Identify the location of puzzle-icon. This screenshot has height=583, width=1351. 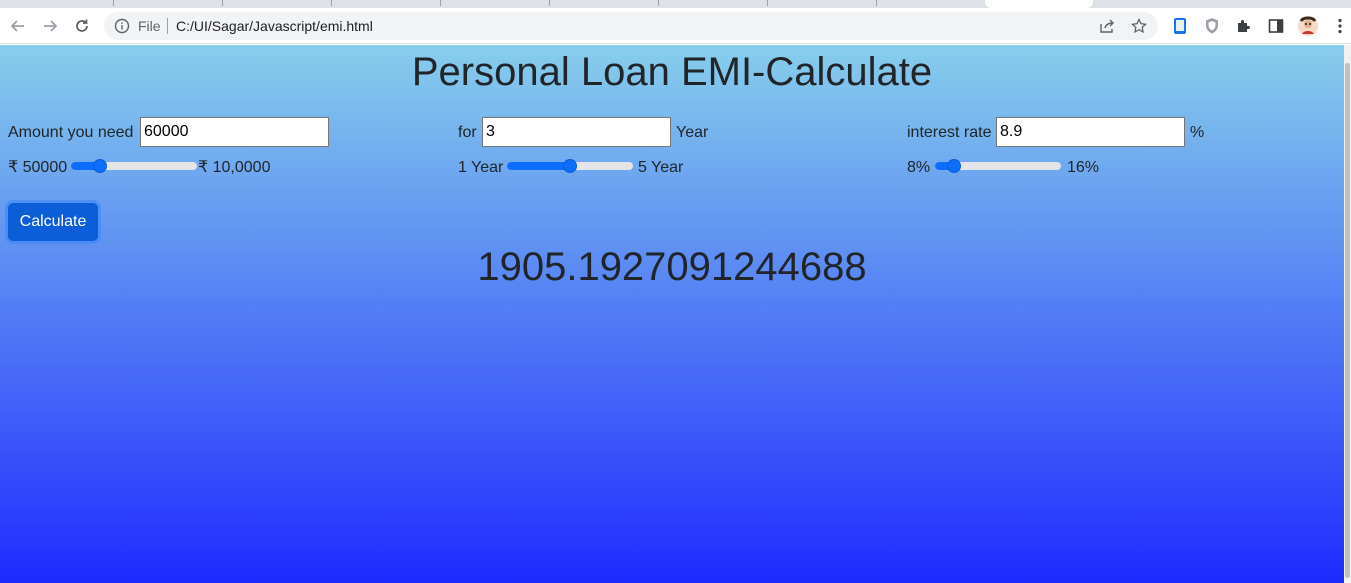
(1244, 26).